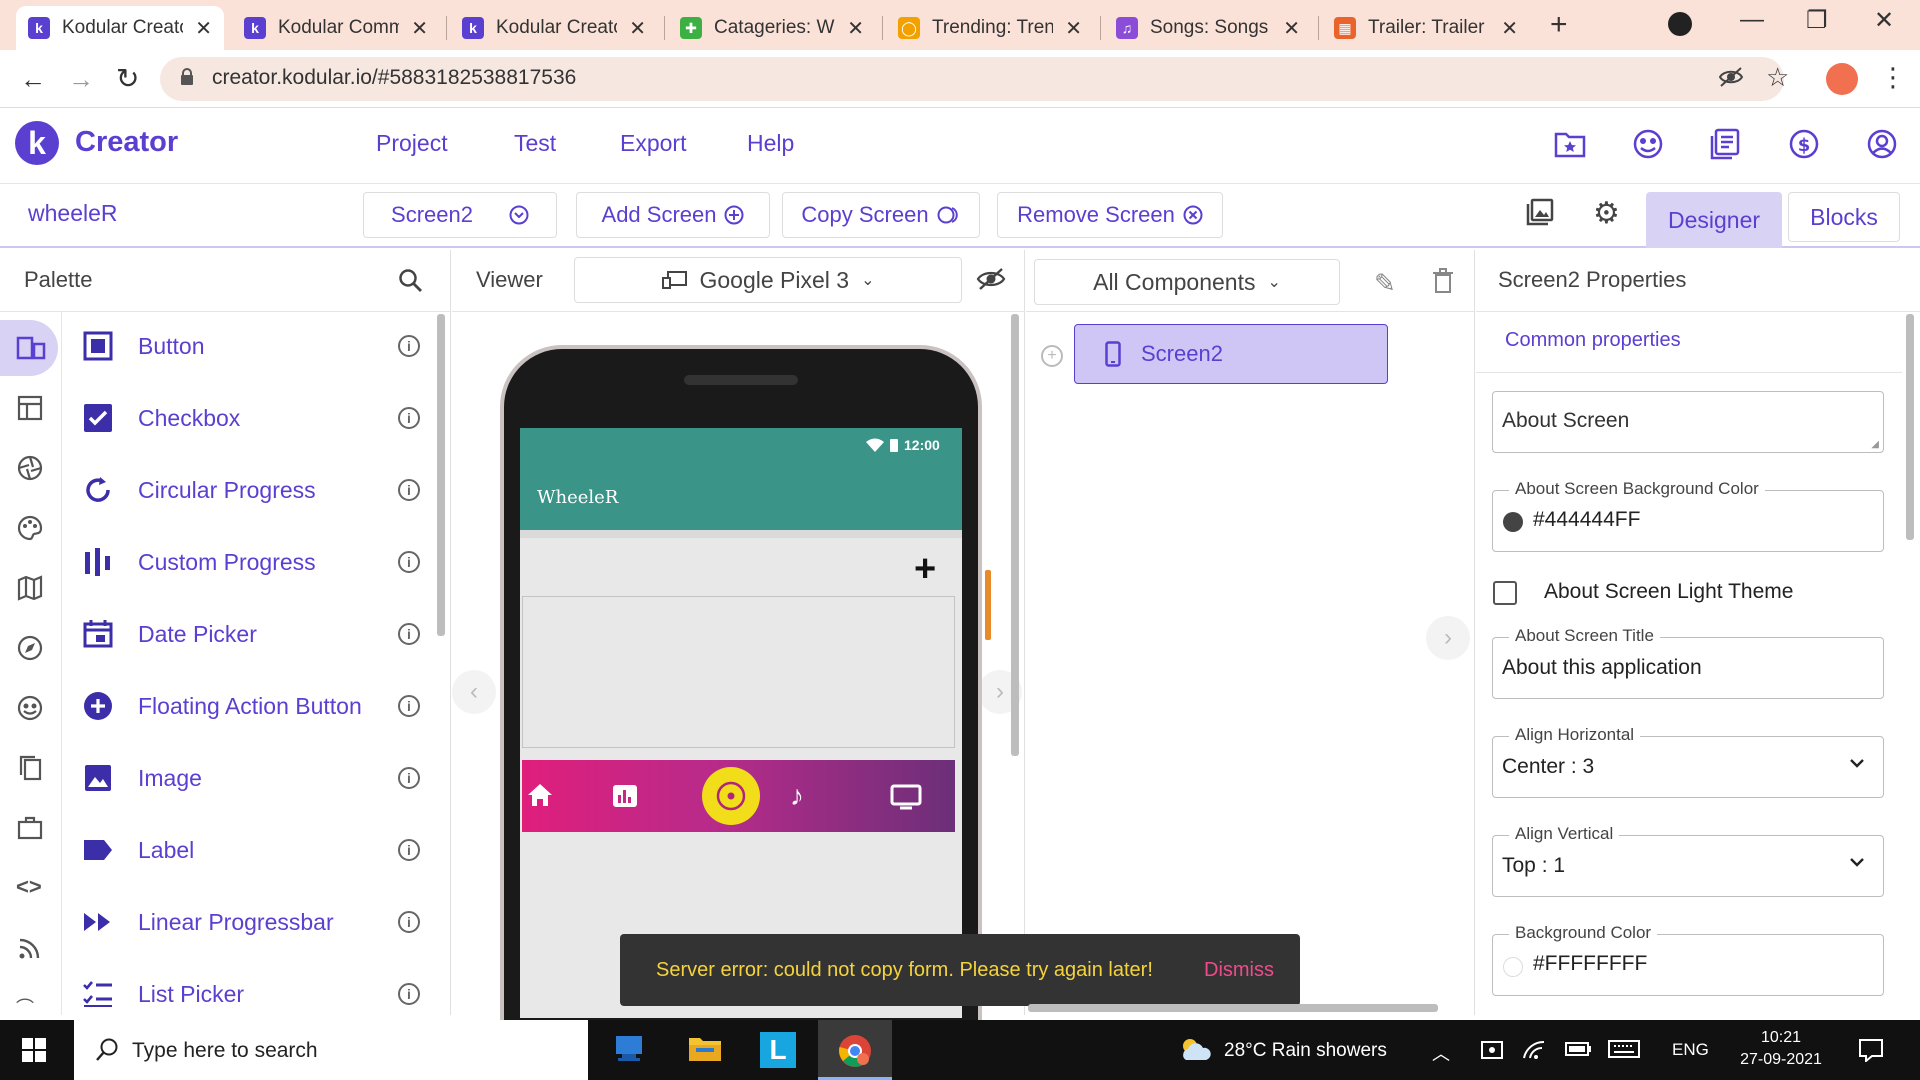 This screenshot has height=1080, width=1920. What do you see at coordinates (1844, 217) in the screenshot?
I see `blocks-tab: Blocks` at bounding box center [1844, 217].